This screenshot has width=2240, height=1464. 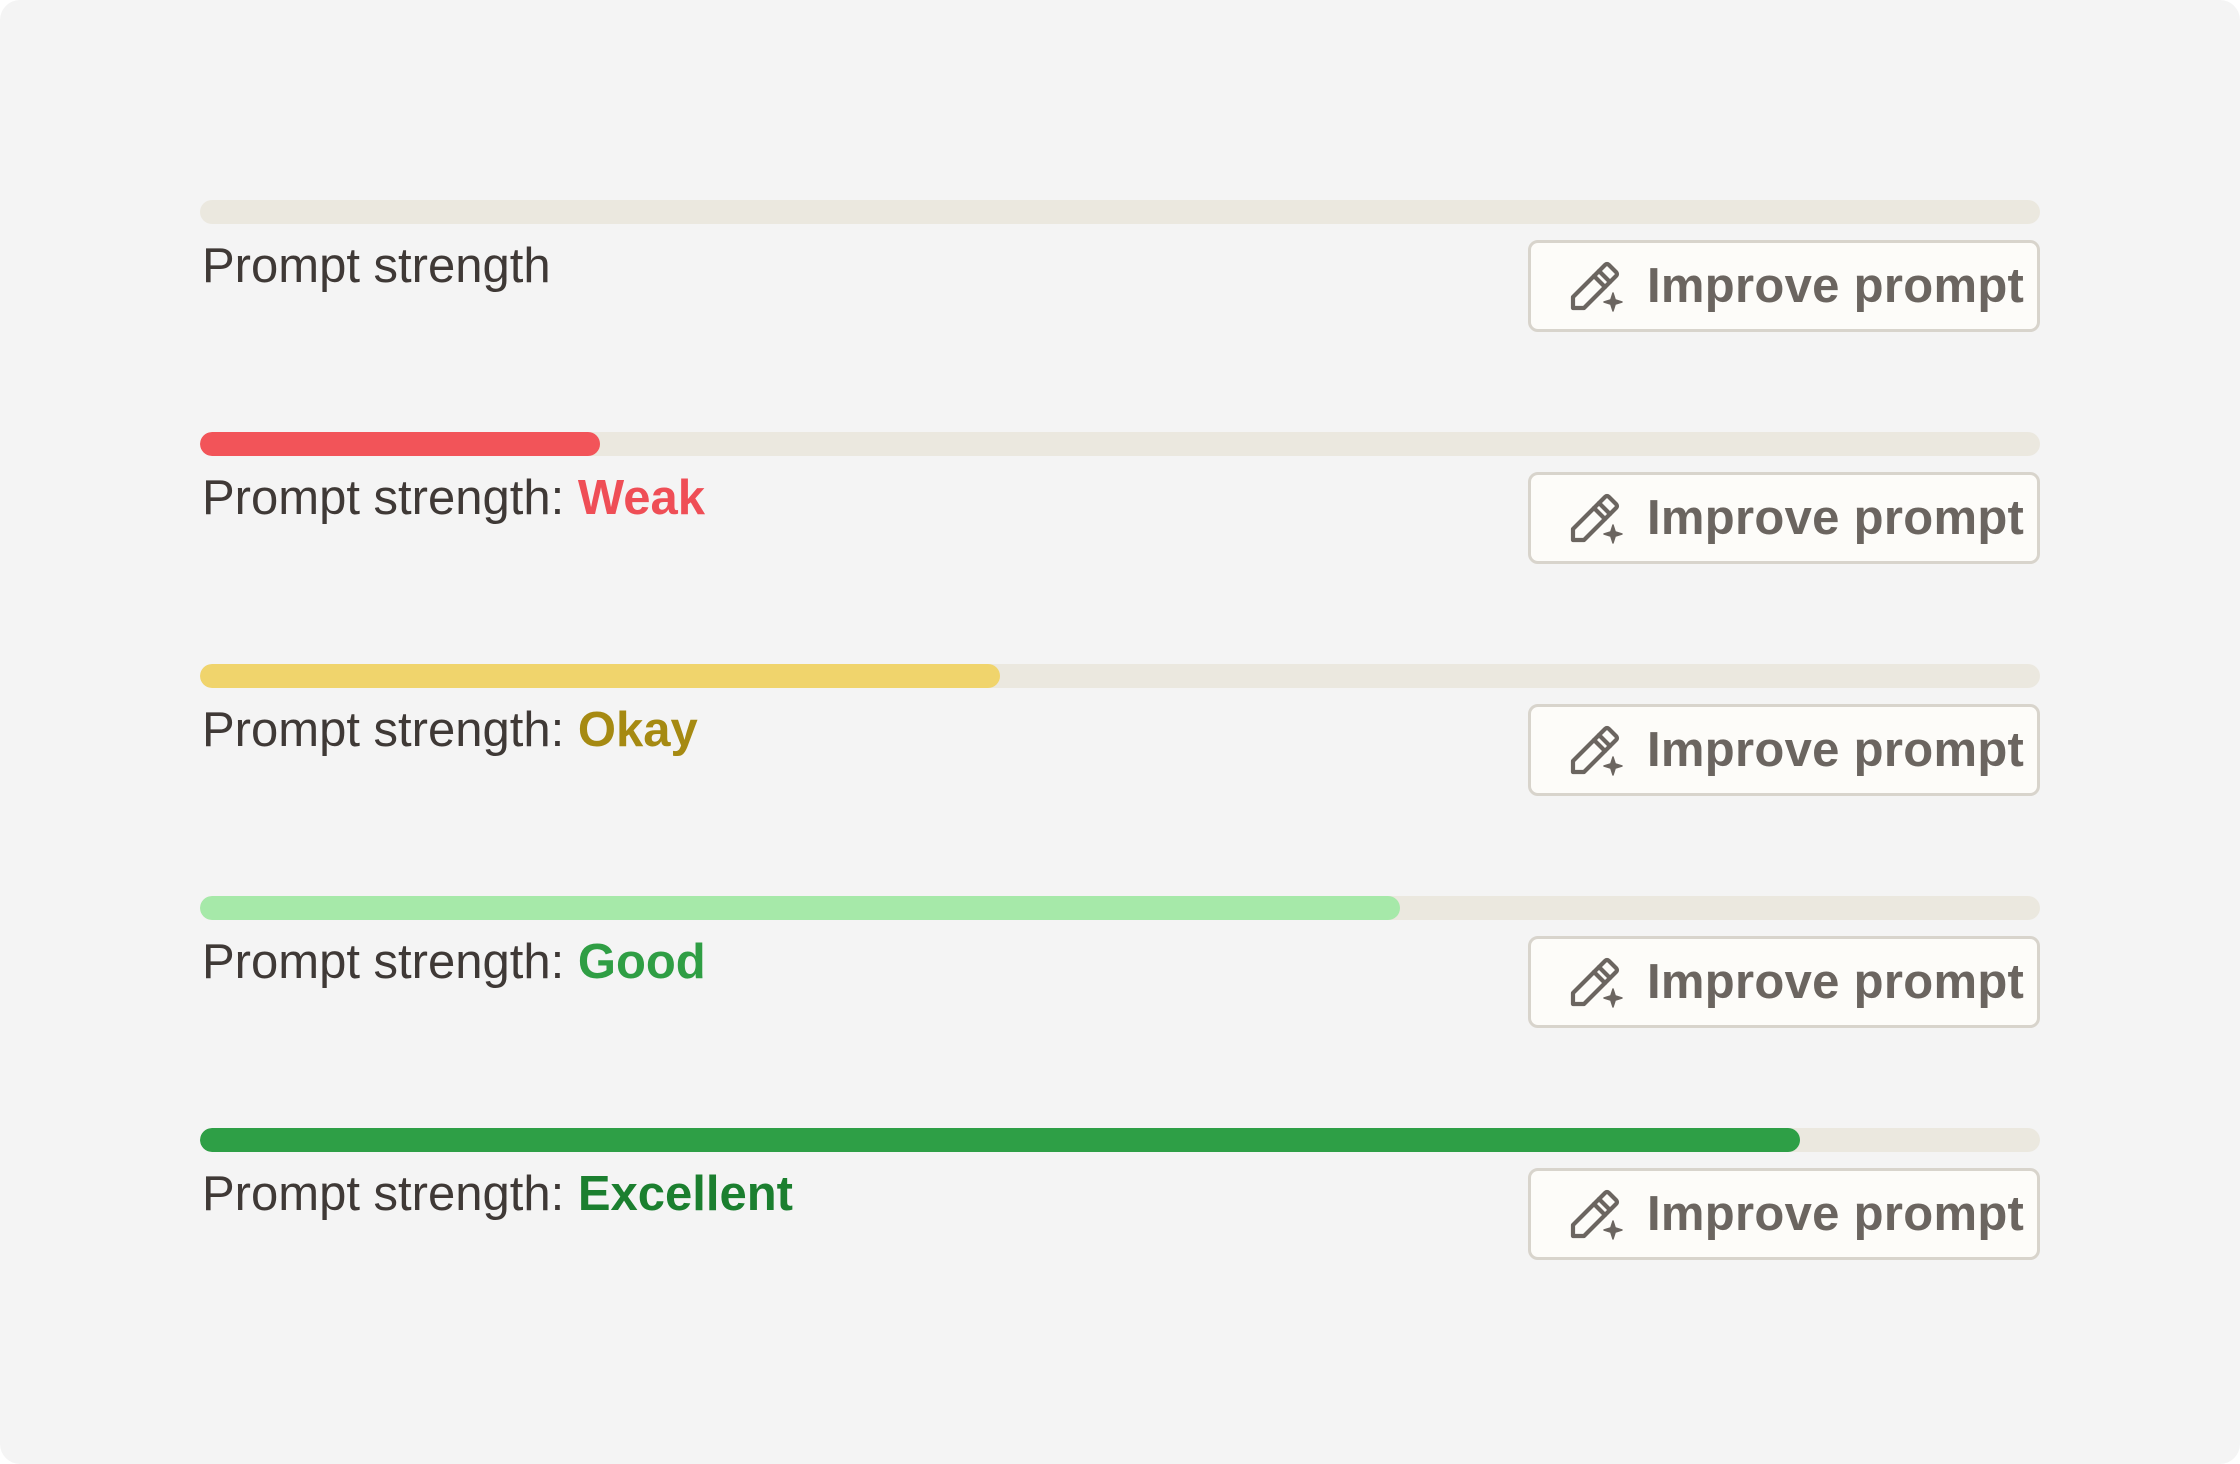 I want to click on strength-label: Prompt strength, so click(x=376, y=266).